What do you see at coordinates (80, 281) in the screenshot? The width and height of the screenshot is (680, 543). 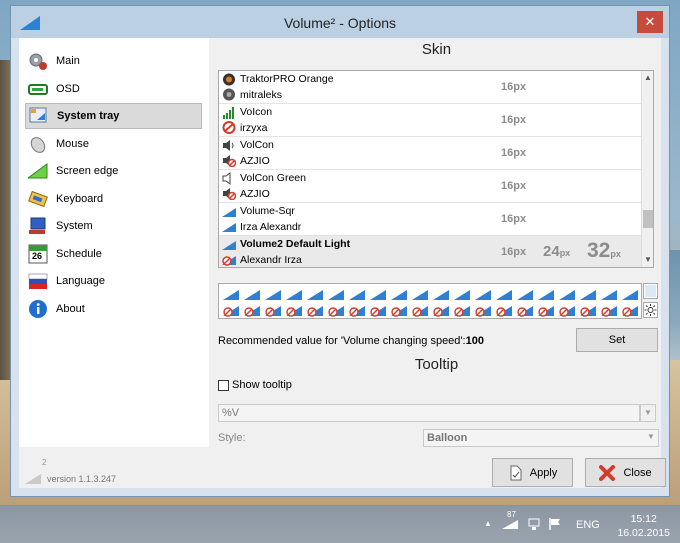 I see `sidebar-item-label: Language` at bounding box center [80, 281].